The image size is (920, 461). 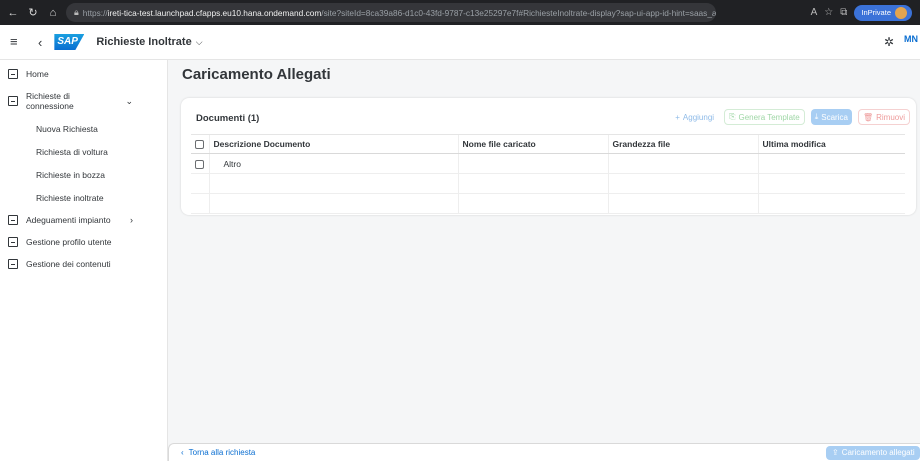 I want to click on lock-icon: 🔒︎, so click(x=76, y=12).